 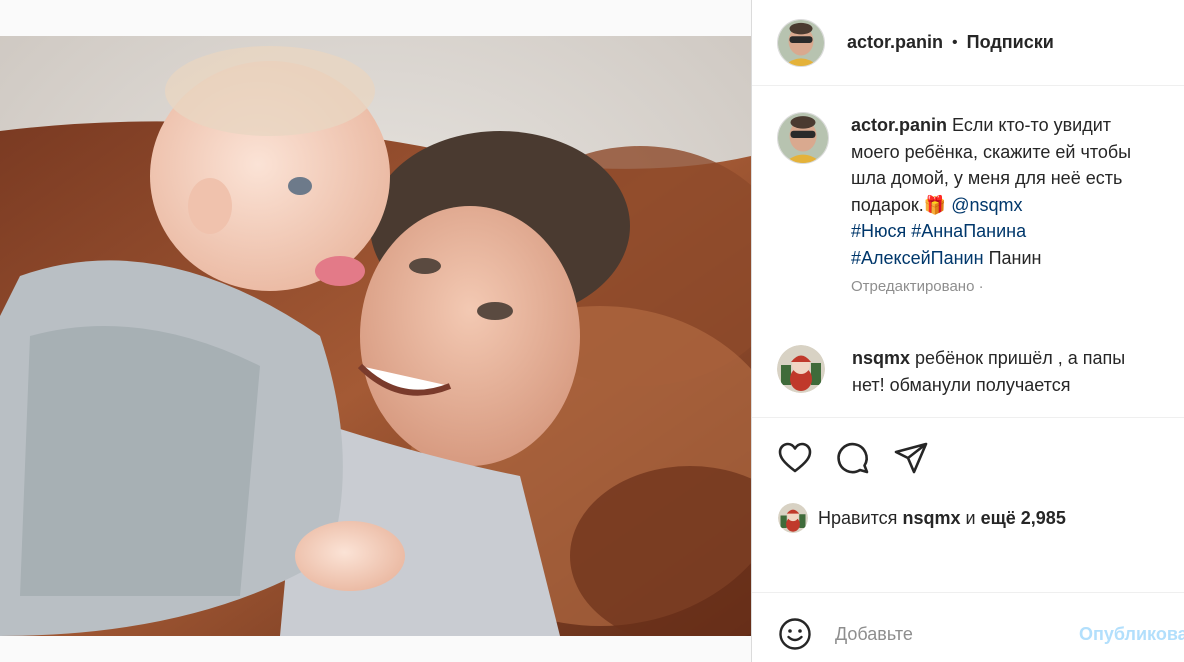 What do you see at coordinates (911, 458) in the screenshot?
I see `paper-plane-icon` at bounding box center [911, 458].